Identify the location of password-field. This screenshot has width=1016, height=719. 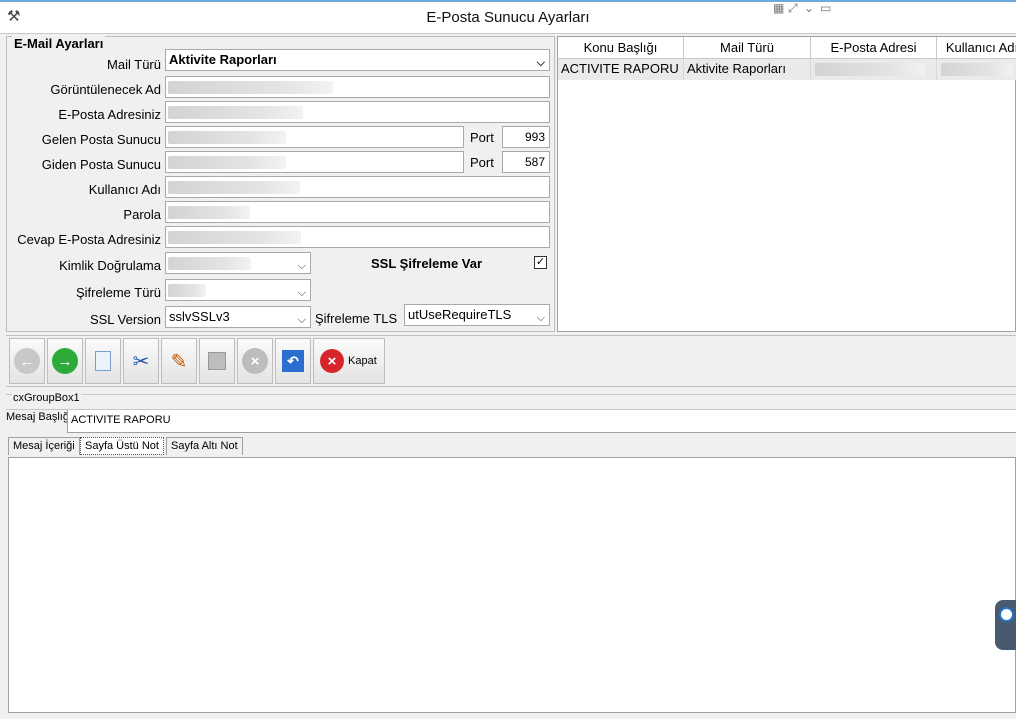
(357, 212).